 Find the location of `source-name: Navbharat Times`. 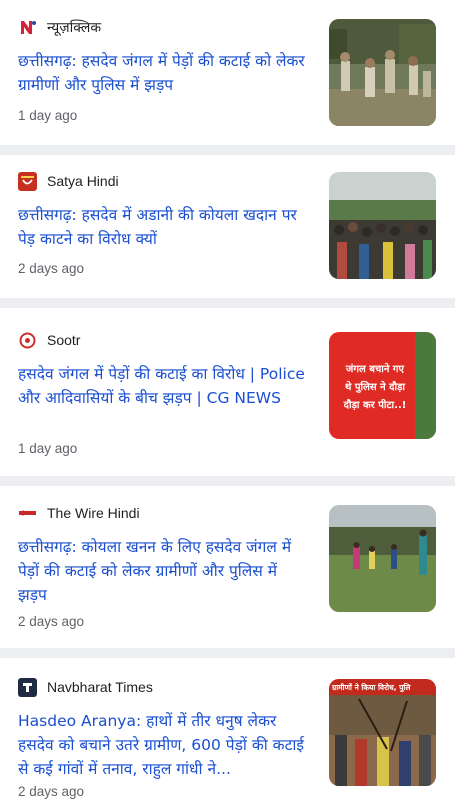

source-name: Navbharat Times is located at coordinates (100, 687).